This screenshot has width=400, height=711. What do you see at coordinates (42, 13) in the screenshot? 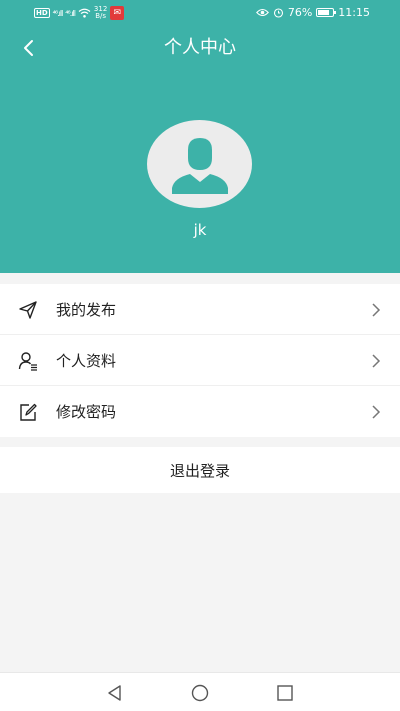
I see `hd-badge: HD` at bounding box center [42, 13].